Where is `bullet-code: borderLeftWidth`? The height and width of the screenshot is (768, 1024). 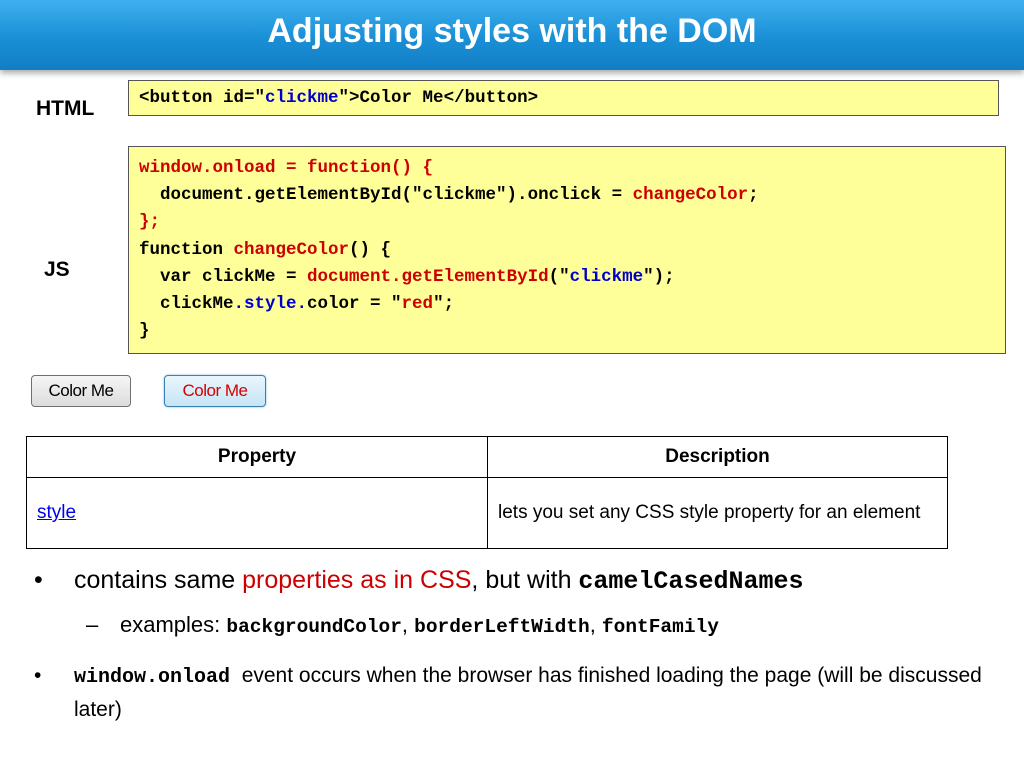 bullet-code: borderLeftWidth is located at coordinates (502, 627).